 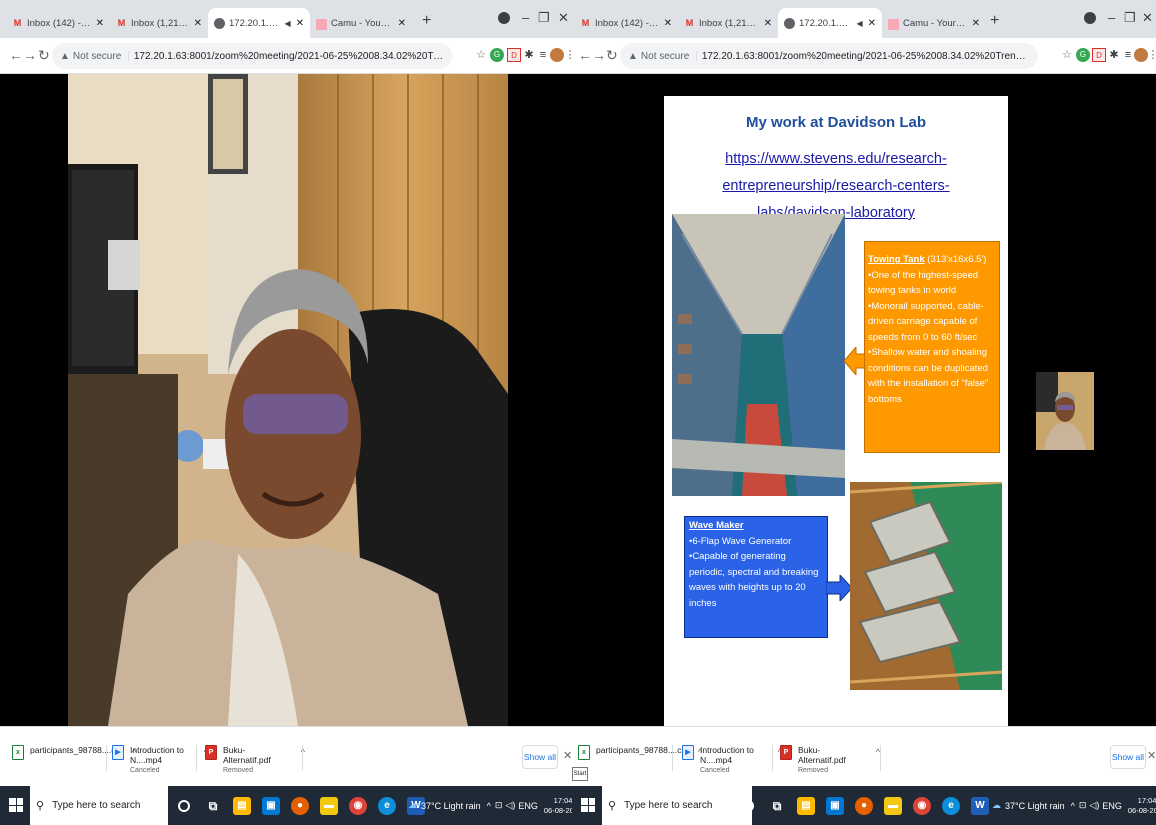 What do you see at coordinates (557, 55) in the screenshot?
I see `avatar` at bounding box center [557, 55].